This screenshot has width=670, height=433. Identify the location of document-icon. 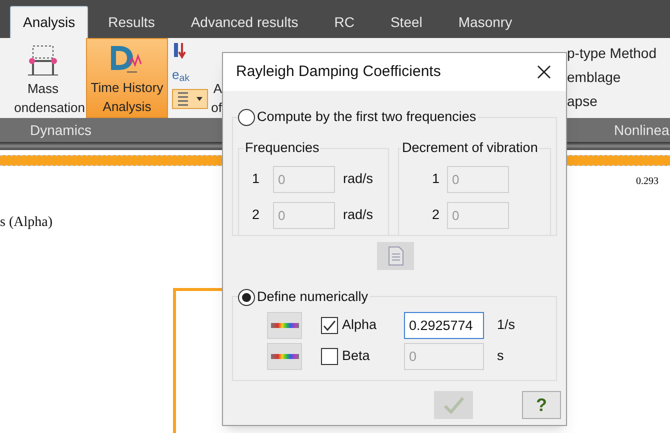
(395, 256).